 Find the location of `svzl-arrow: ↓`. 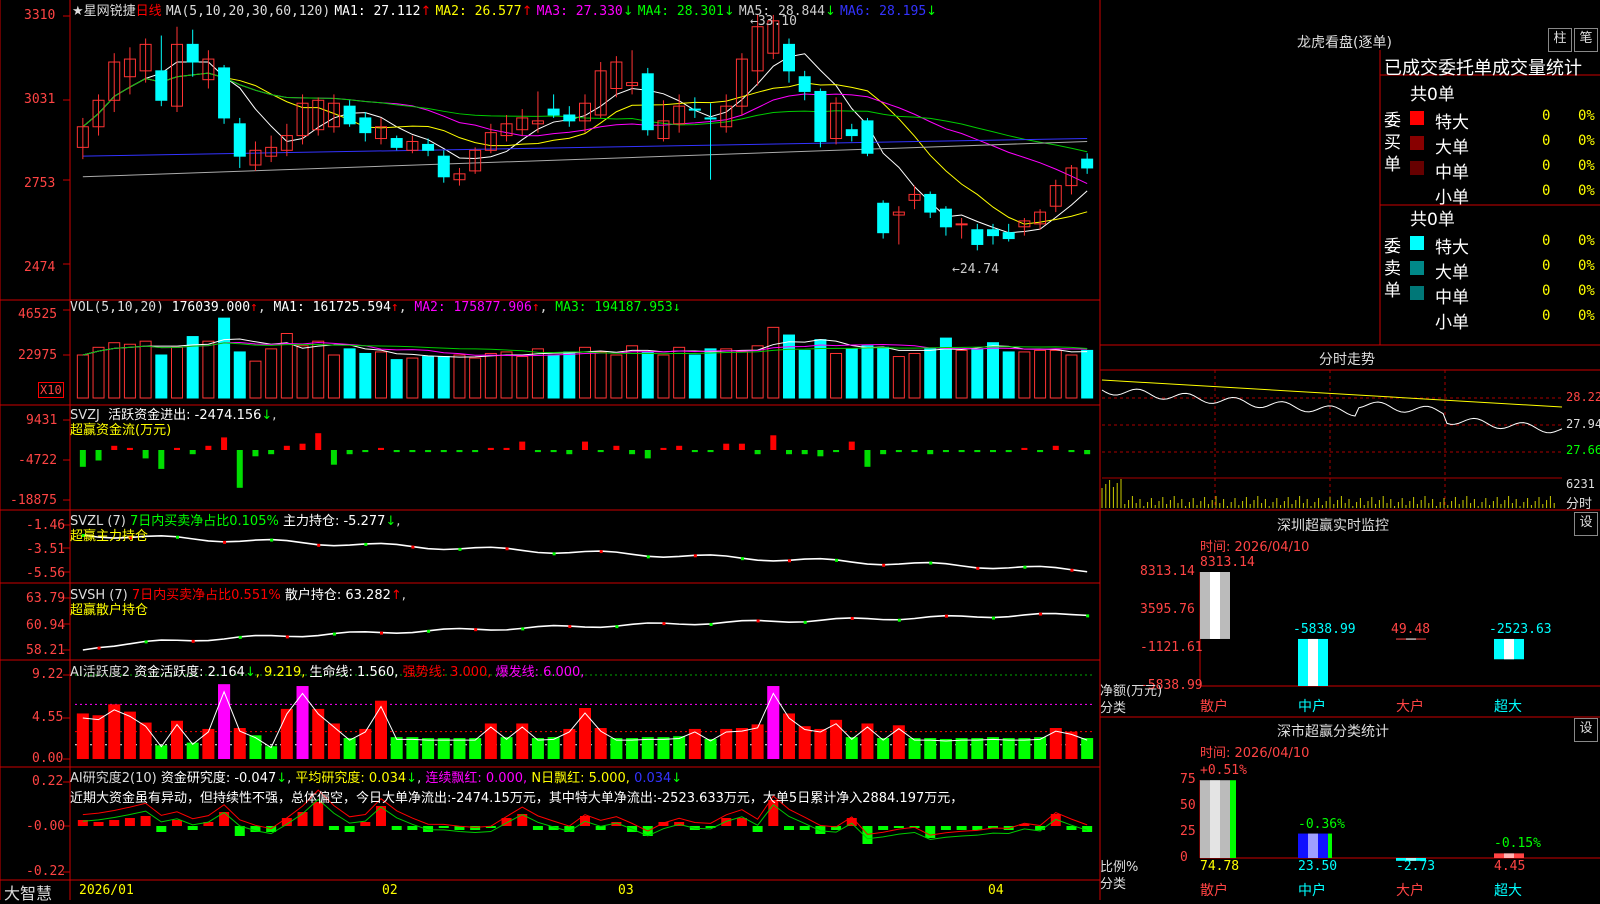

svzl-arrow: ↓ is located at coordinates (391, 521).